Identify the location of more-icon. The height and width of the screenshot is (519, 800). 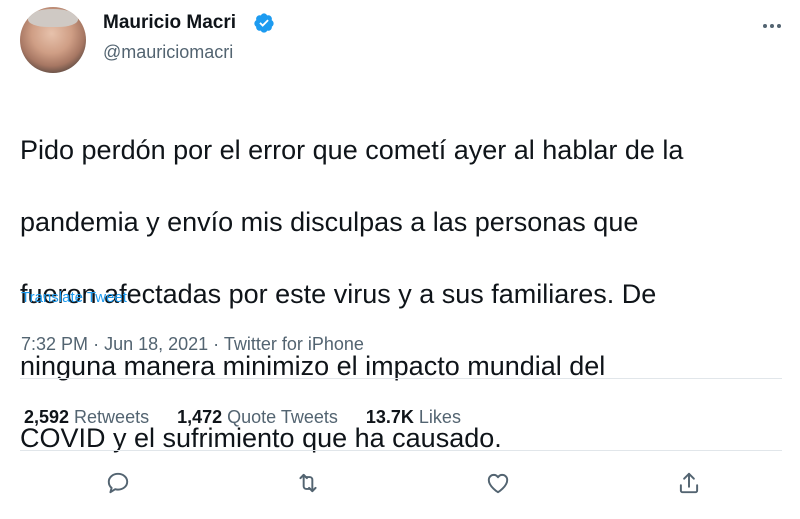
(772, 26).